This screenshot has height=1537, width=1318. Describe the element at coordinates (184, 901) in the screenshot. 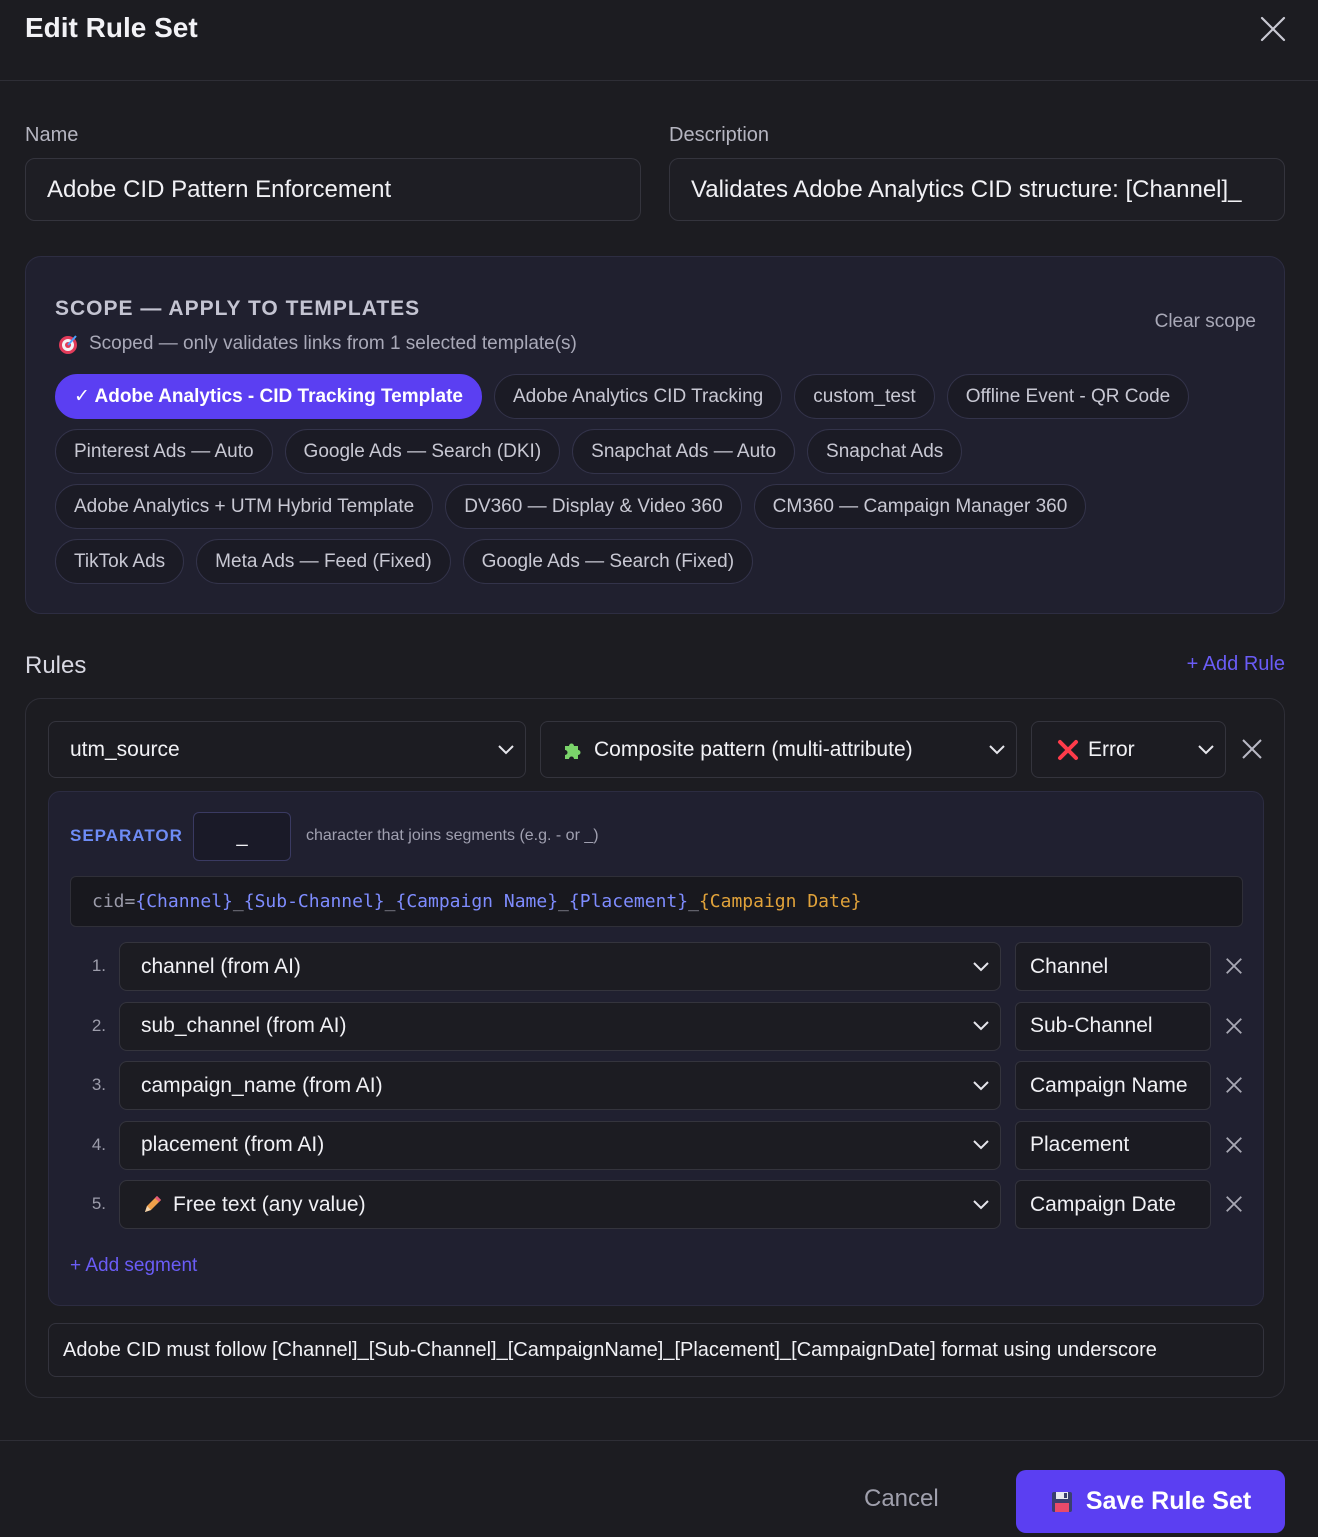

I see `preview-segment: {Channel}` at that location.